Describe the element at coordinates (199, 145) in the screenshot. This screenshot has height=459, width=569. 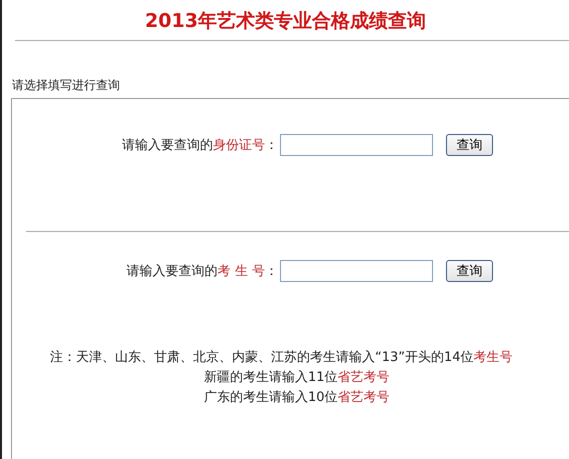
I see `field-label: 请输入要查询的身份证号：` at that location.